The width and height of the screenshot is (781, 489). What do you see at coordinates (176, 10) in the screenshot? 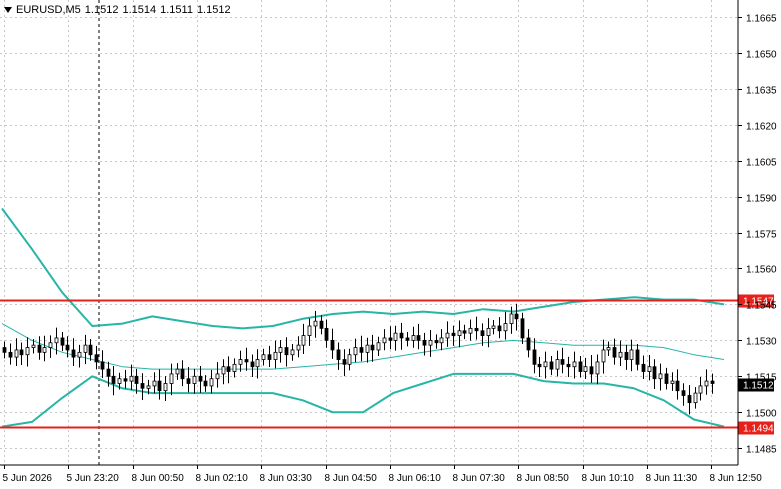
I see `ohlc-low: 1.1511` at bounding box center [176, 10].